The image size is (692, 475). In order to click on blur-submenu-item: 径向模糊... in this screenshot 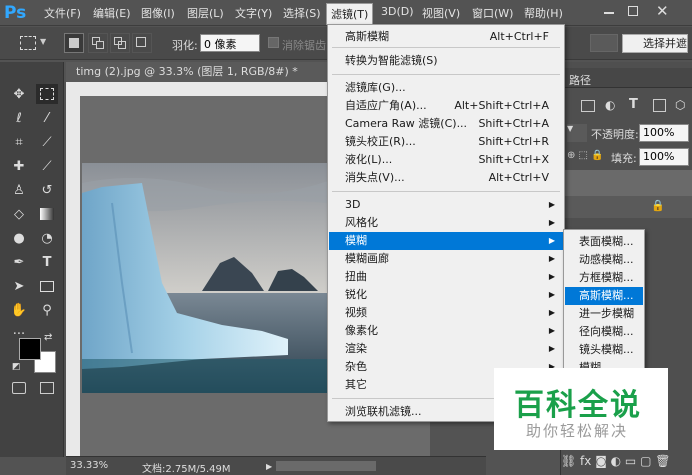, I will do `click(604, 332)`.